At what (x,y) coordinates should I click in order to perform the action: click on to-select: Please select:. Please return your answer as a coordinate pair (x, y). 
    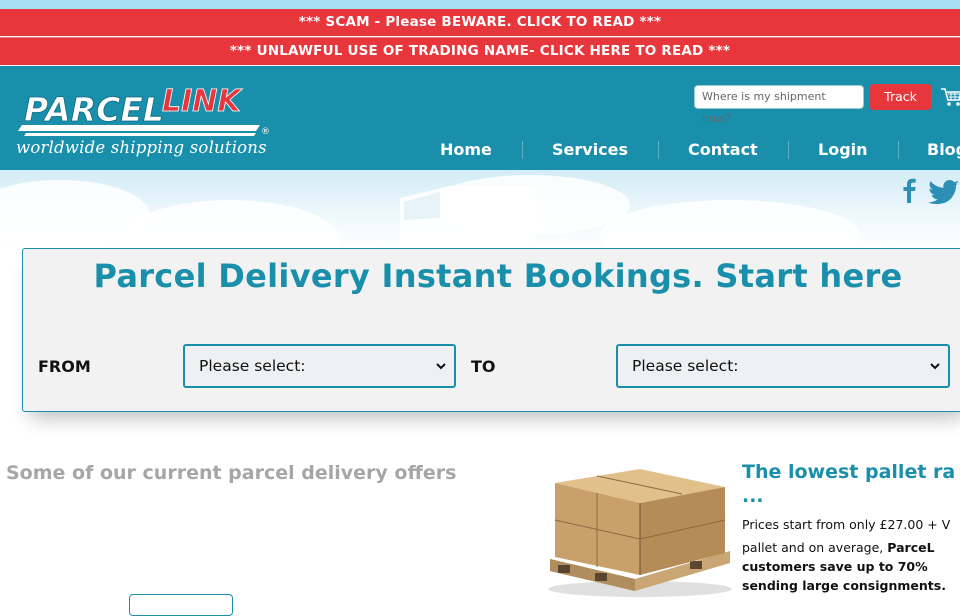
    Looking at the image, I should click on (783, 366).